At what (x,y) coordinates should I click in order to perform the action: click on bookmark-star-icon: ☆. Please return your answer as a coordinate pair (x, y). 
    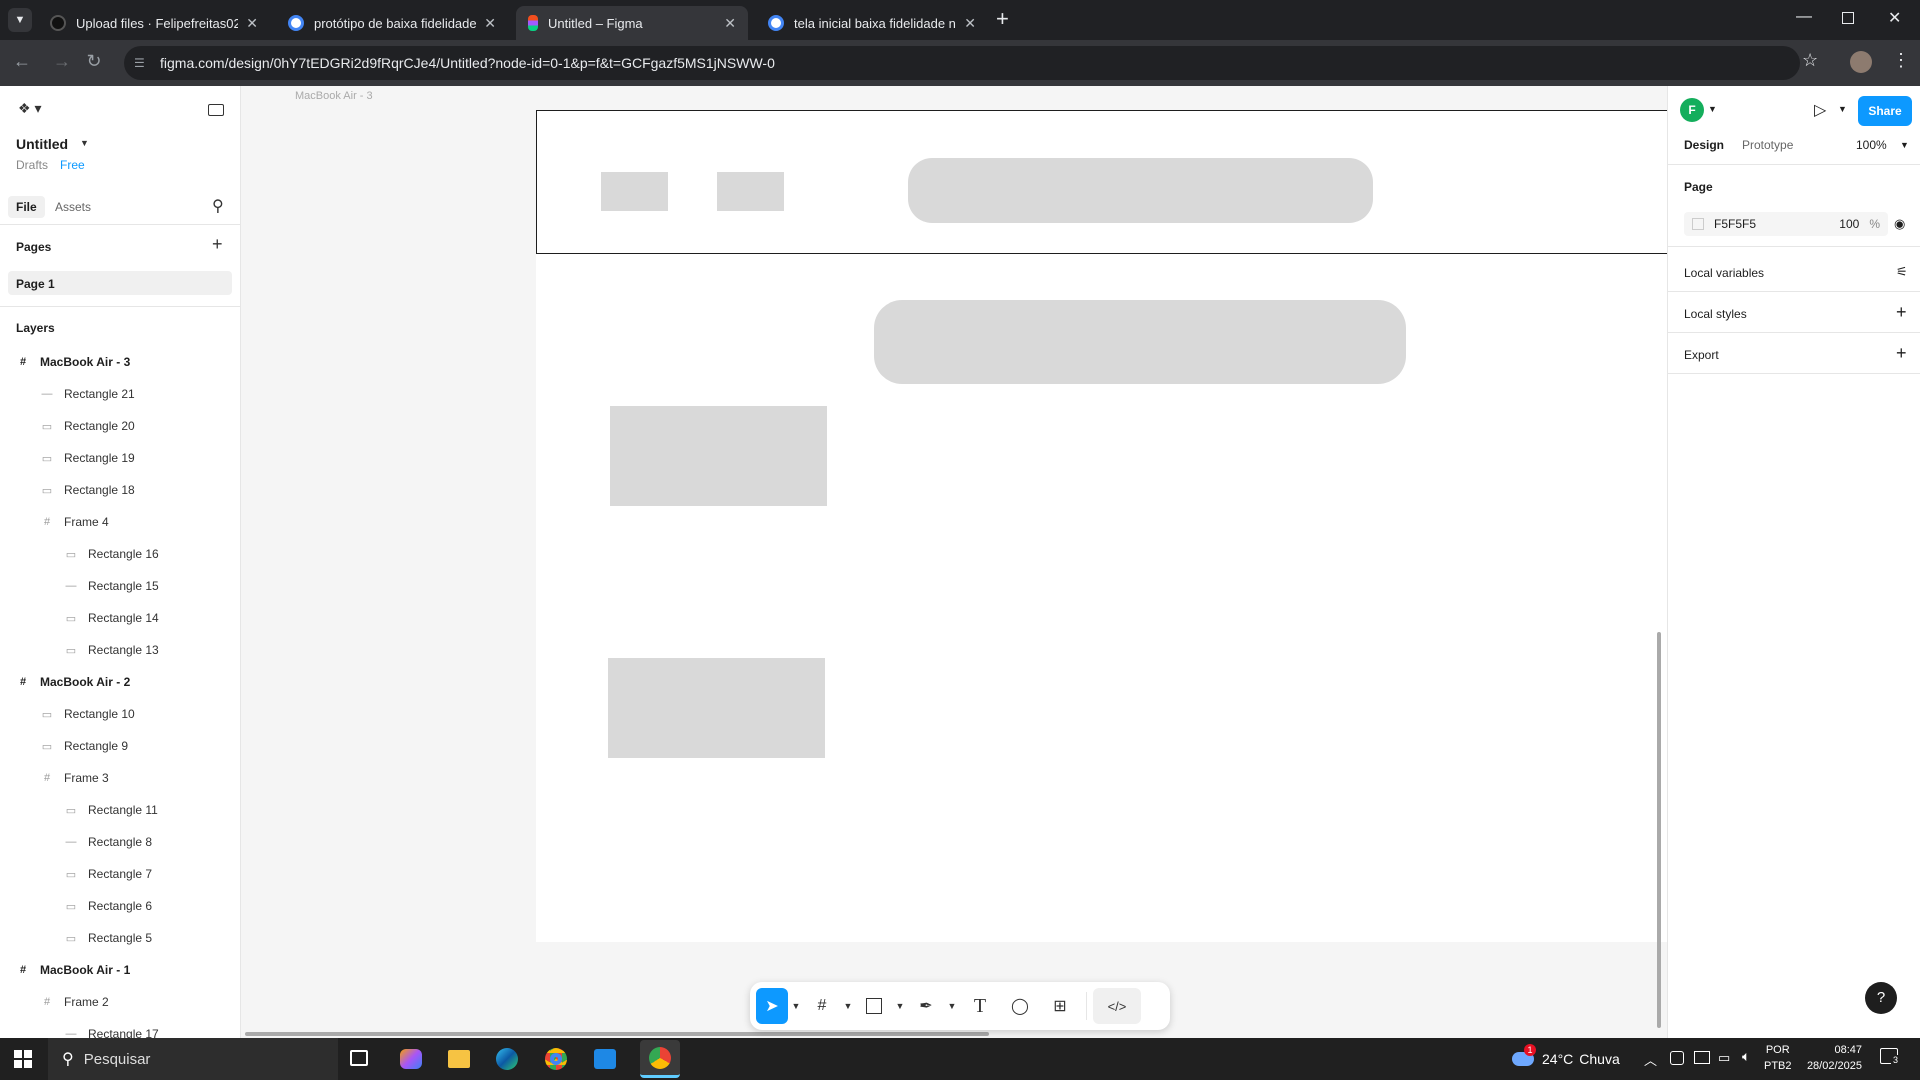
    Looking at the image, I should click on (1810, 60).